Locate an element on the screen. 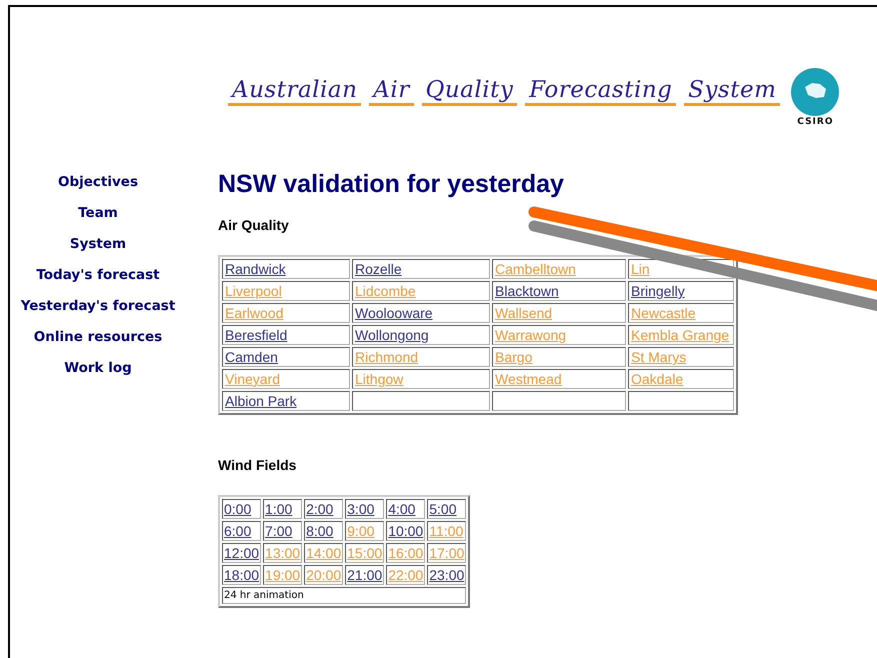 The image size is (877, 658). globe-logo-icon is located at coordinates (815, 92).